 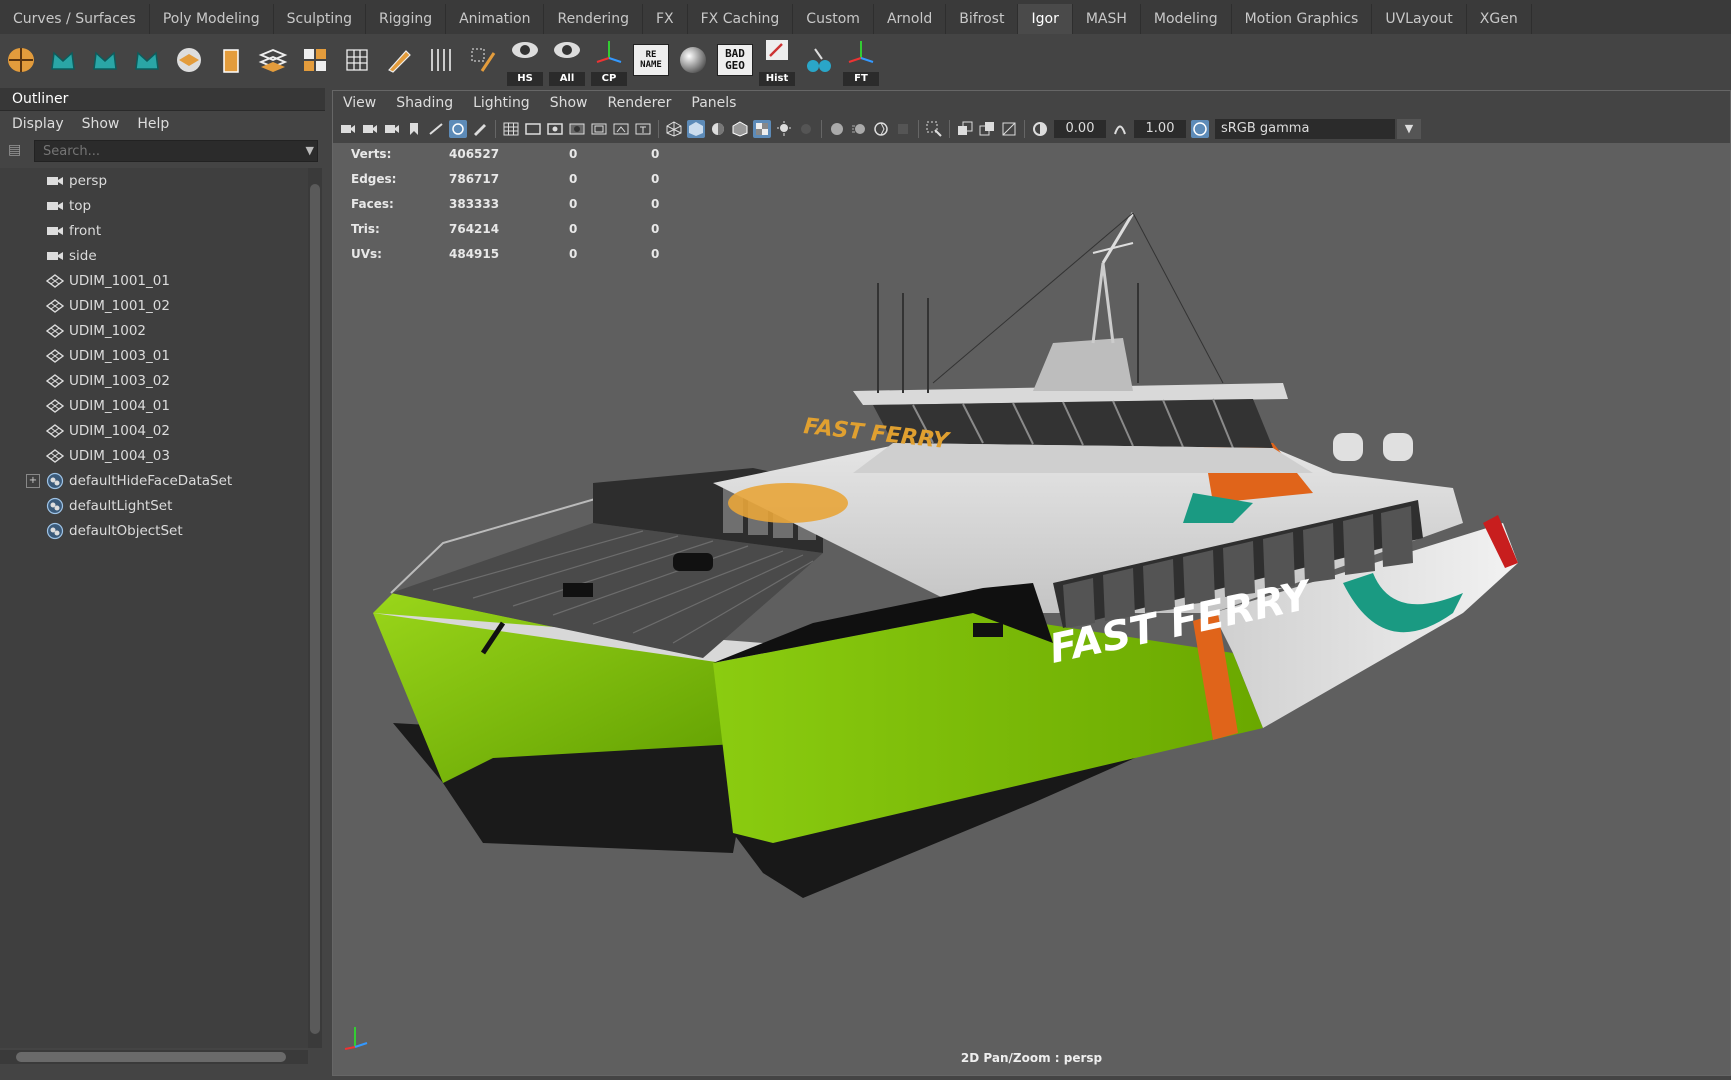 I want to click on shelf-tab-xgen: XGen, so click(x=1499, y=19).